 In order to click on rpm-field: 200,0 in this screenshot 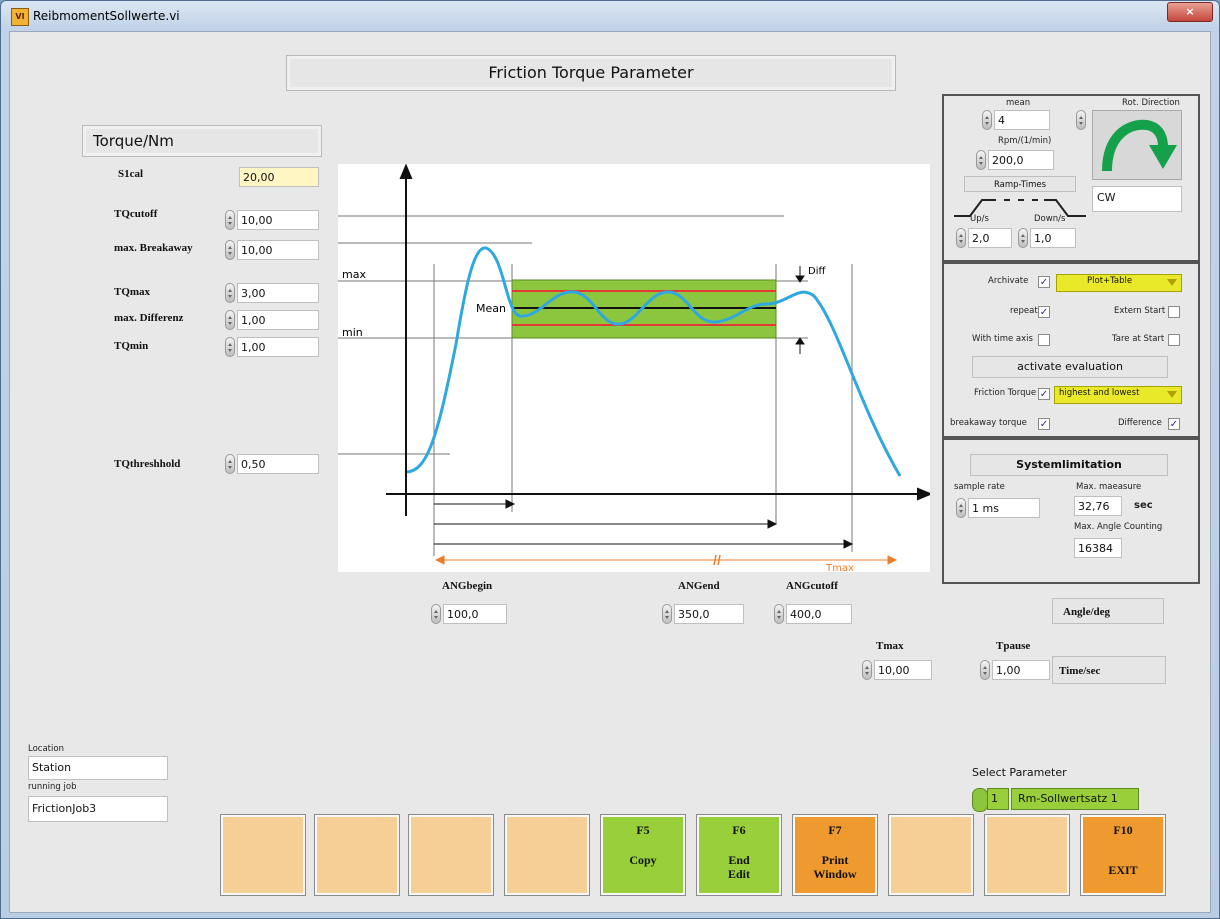, I will do `click(1021, 160)`.